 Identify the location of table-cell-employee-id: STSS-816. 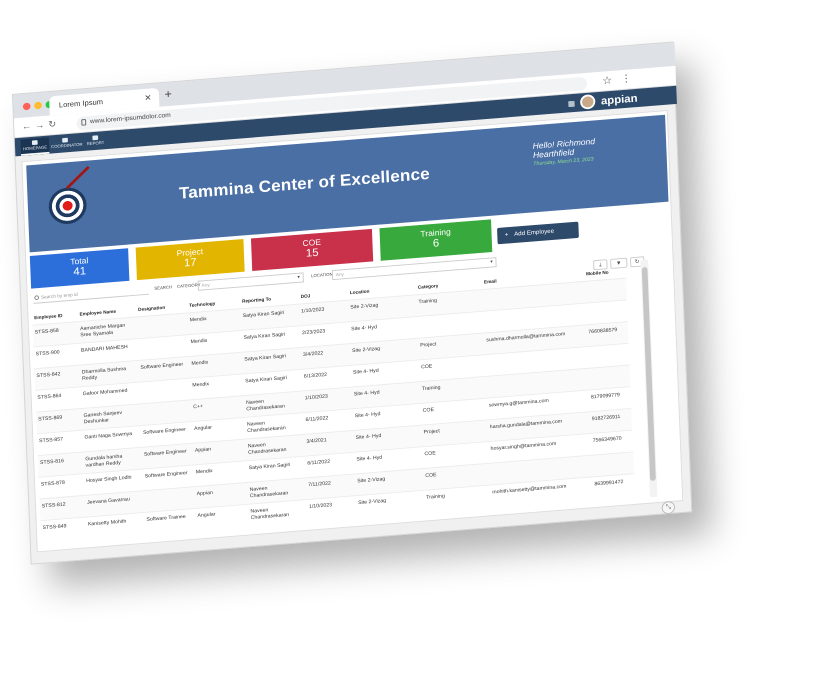
(52, 462).